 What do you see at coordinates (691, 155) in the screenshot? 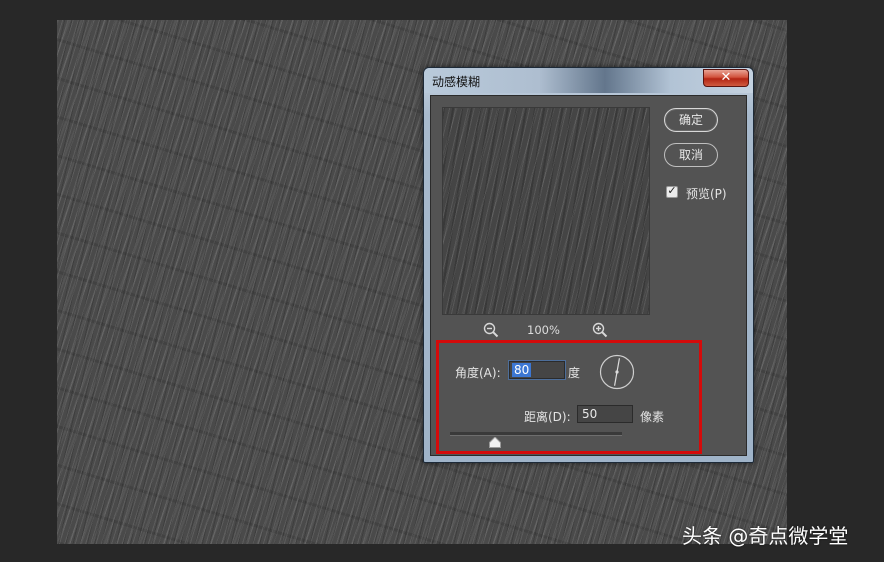
I see `cancel-button: 取消` at bounding box center [691, 155].